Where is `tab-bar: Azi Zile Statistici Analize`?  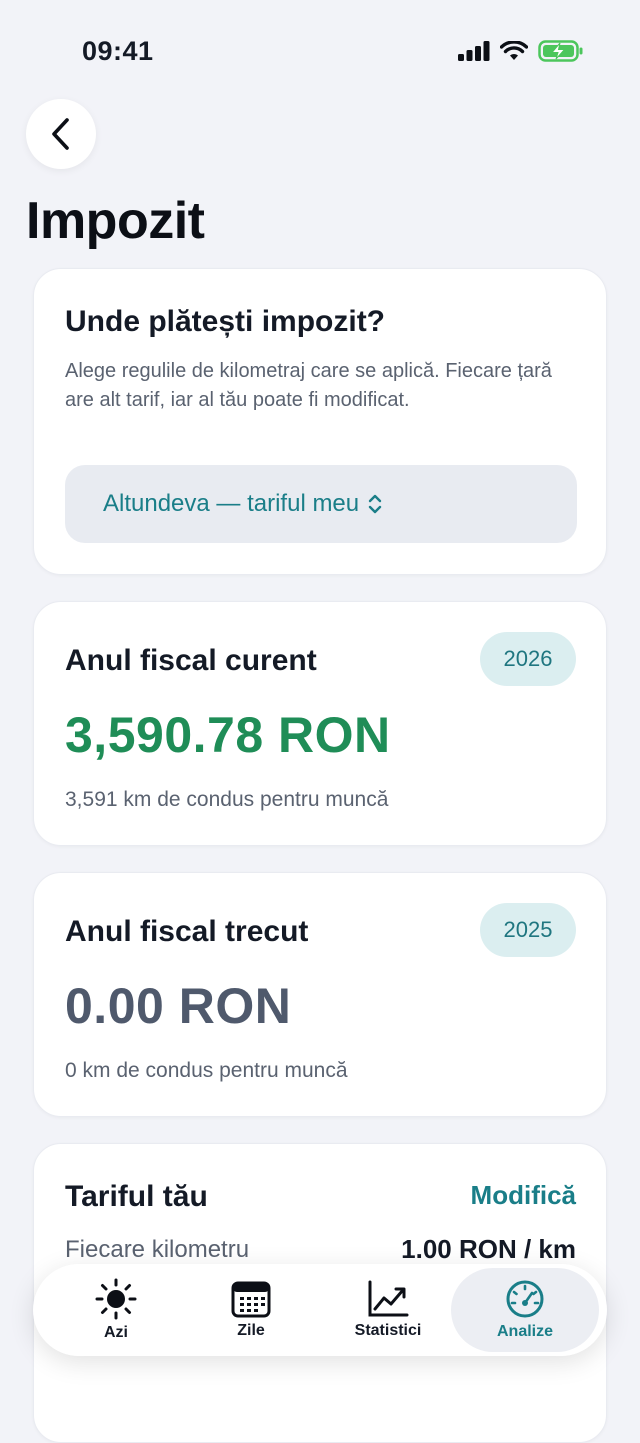 tab-bar: Azi Zile Statistici Analize is located at coordinates (320, 1310).